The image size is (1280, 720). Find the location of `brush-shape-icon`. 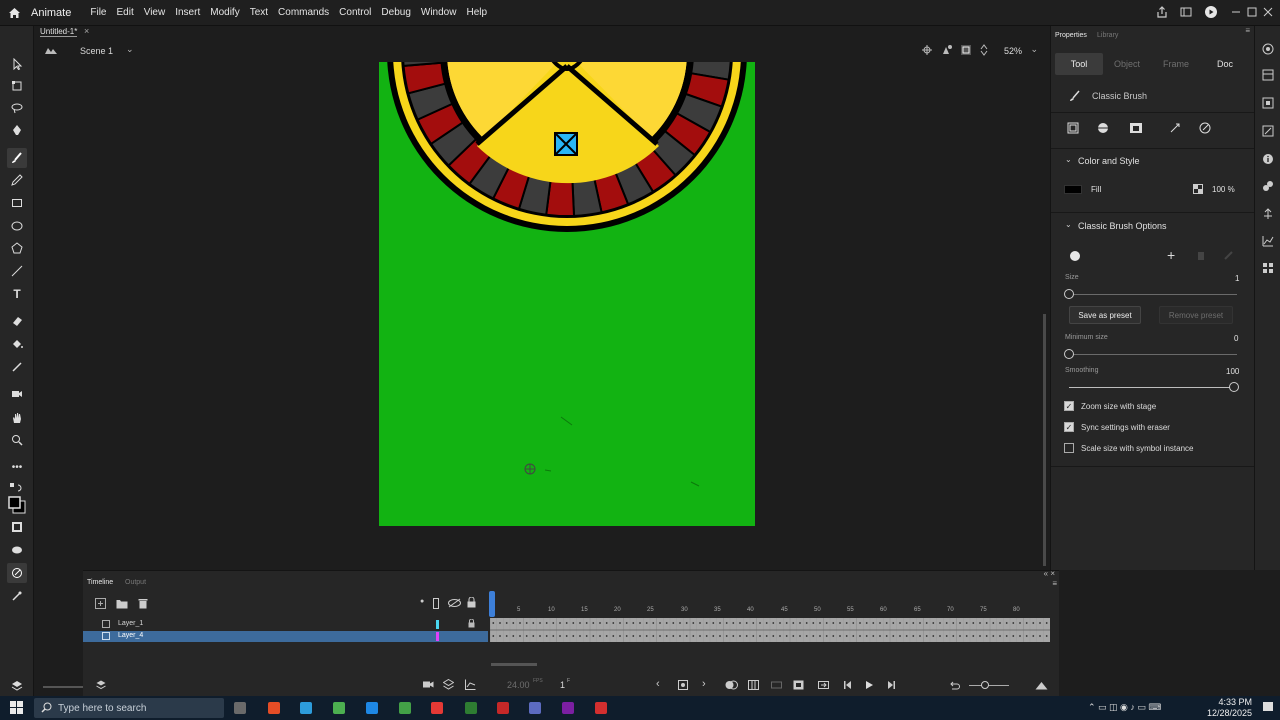

brush-shape-icon is located at coordinates (17, 550).